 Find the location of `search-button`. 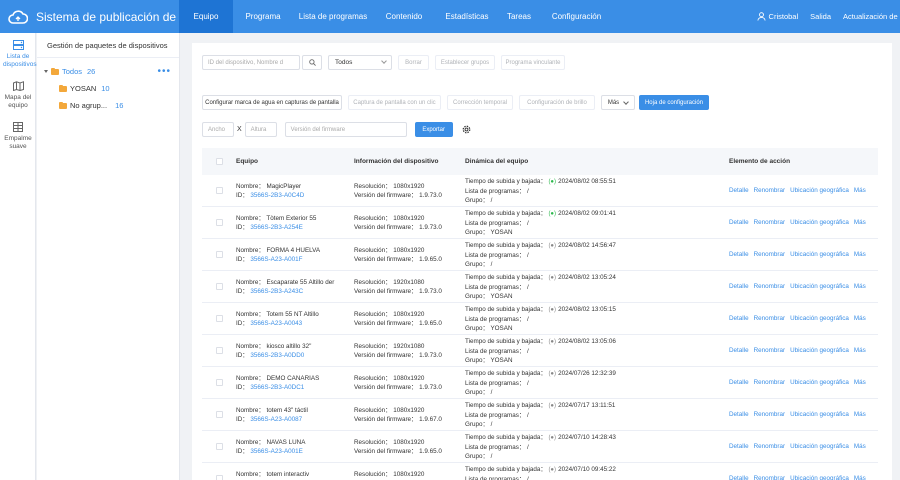

search-button is located at coordinates (312, 62).